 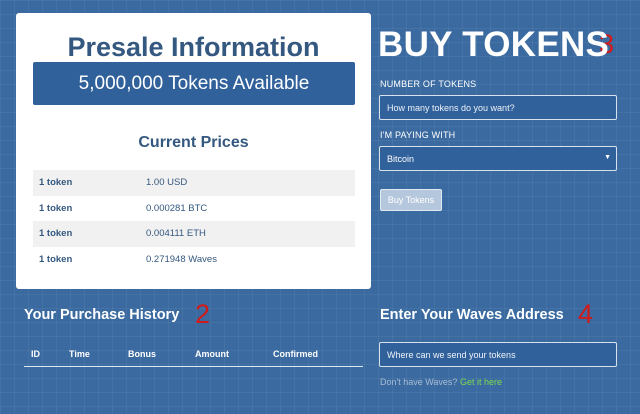 What do you see at coordinates (411, 200) in the screenshot?
I see `buy-tokens-button: Buy Tokens` at bounding box center [411, 200].